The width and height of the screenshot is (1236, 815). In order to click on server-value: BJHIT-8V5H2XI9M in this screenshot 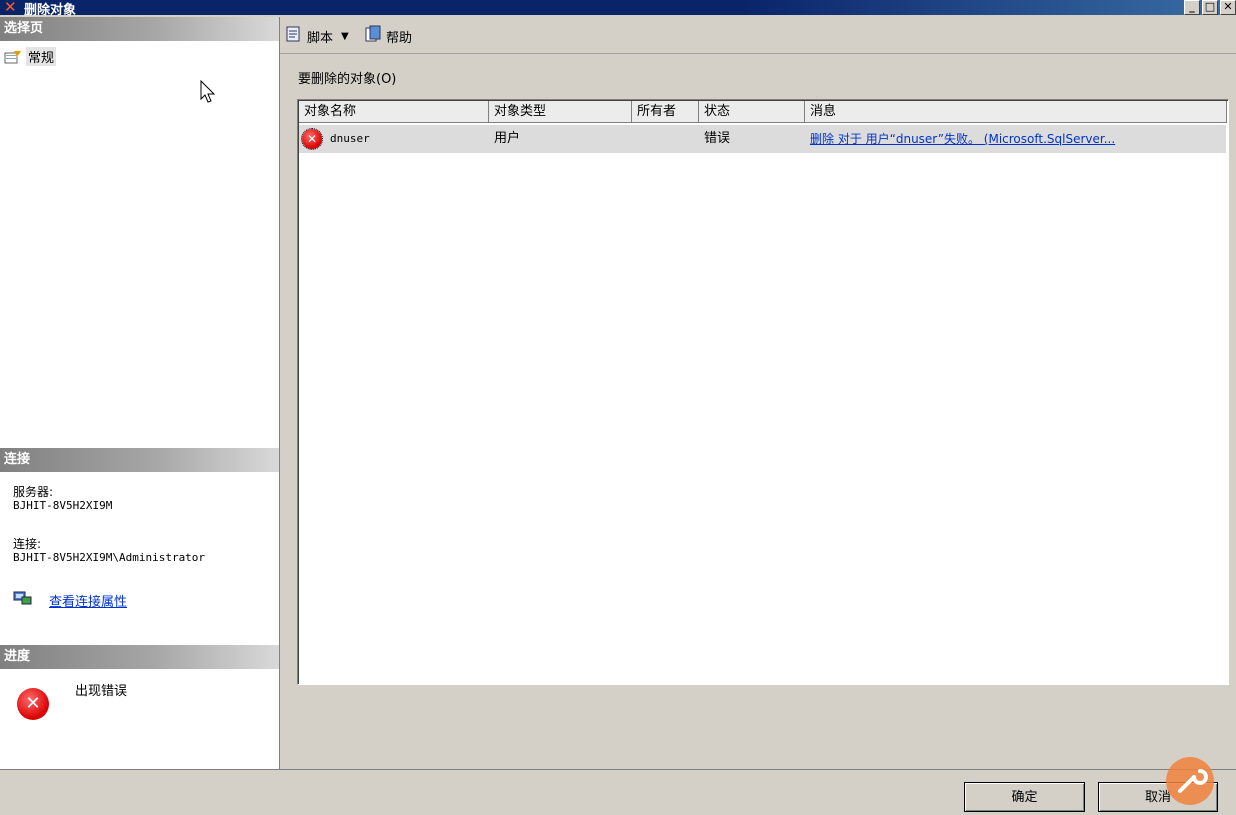, I will do `click(63, 505)`.